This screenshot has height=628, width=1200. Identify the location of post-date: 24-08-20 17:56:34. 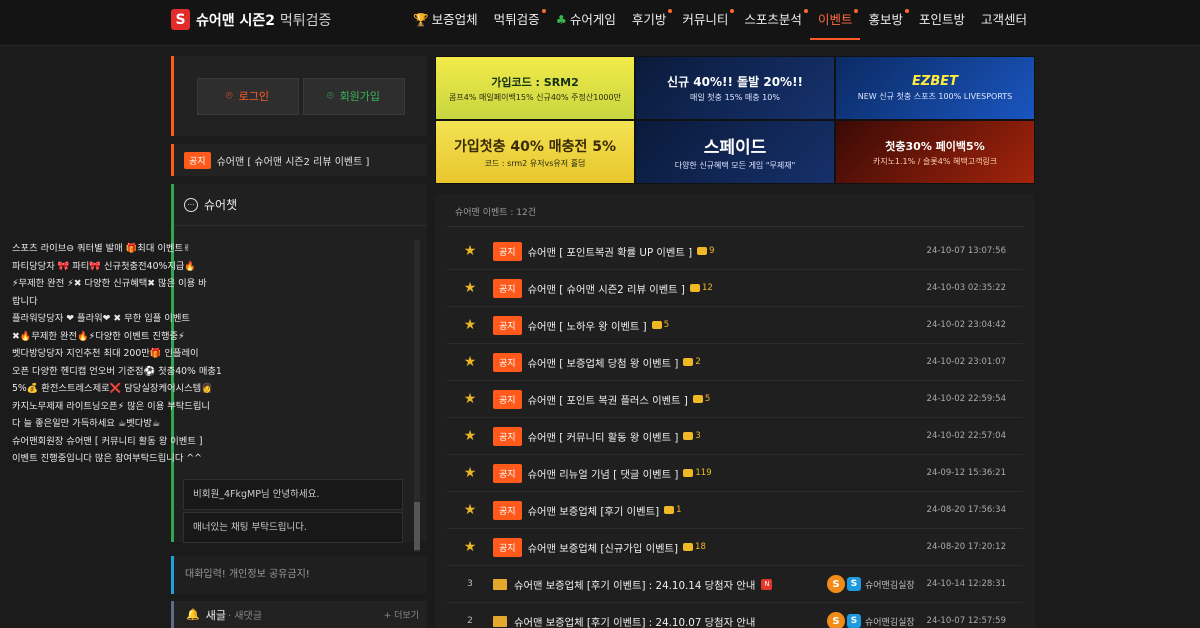
(966, 510).